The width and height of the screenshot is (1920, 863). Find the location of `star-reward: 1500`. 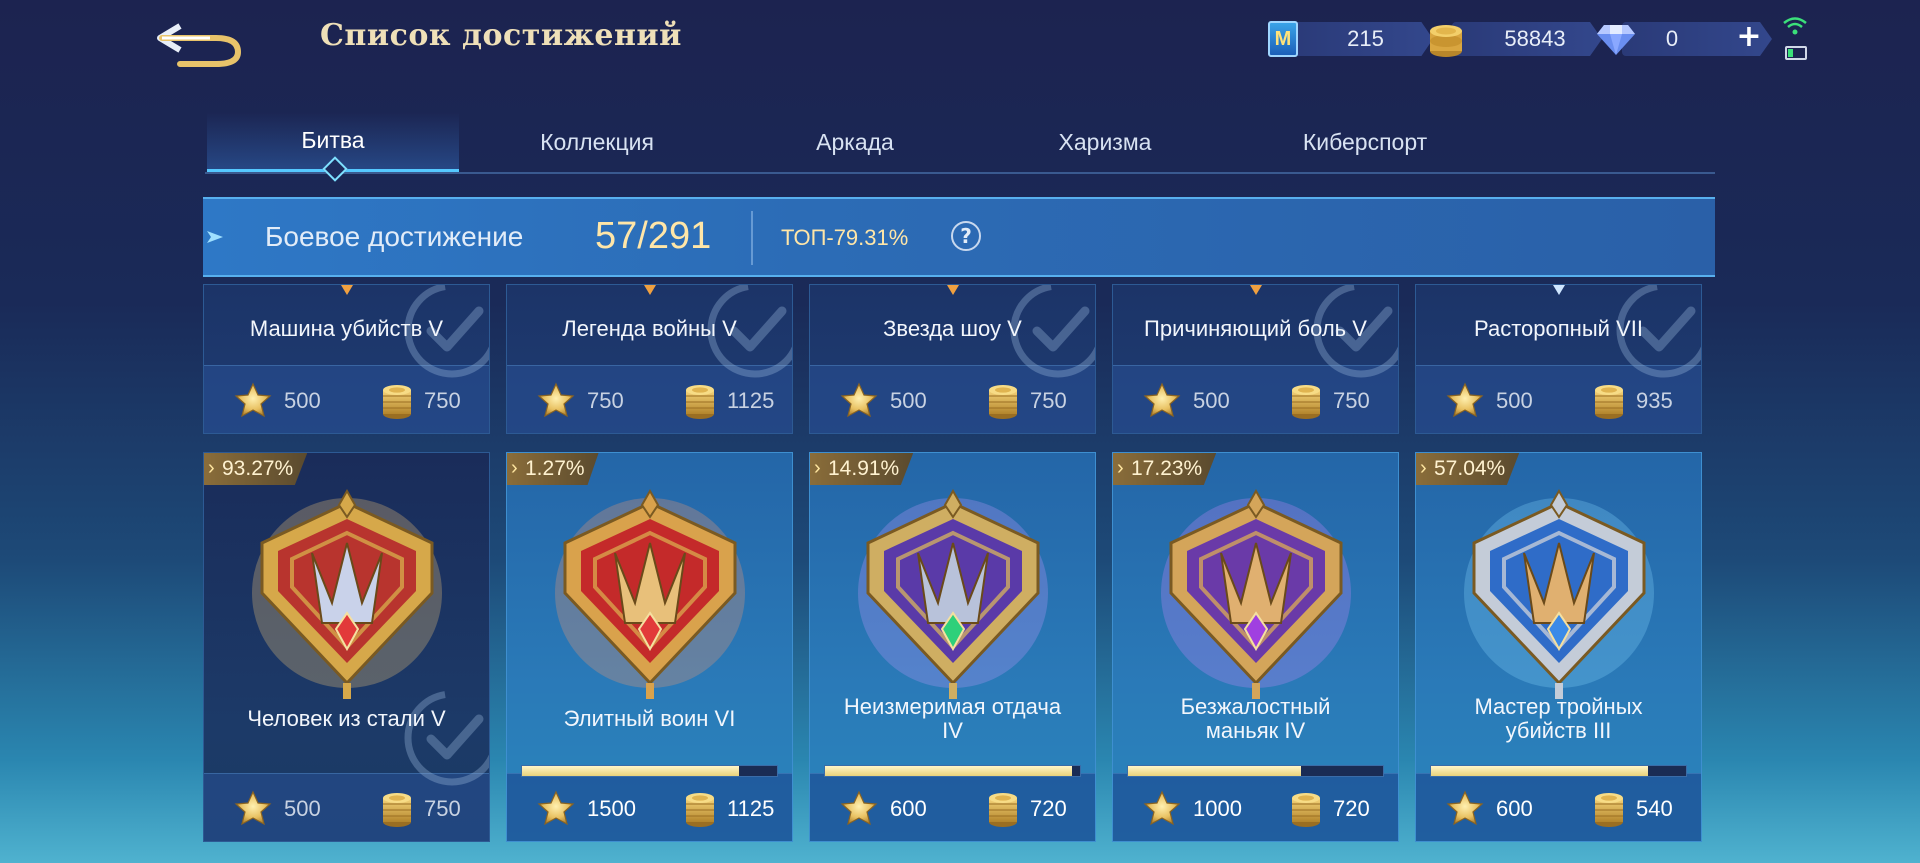

star-reward: 1500 is located at coordinates (611, 808).